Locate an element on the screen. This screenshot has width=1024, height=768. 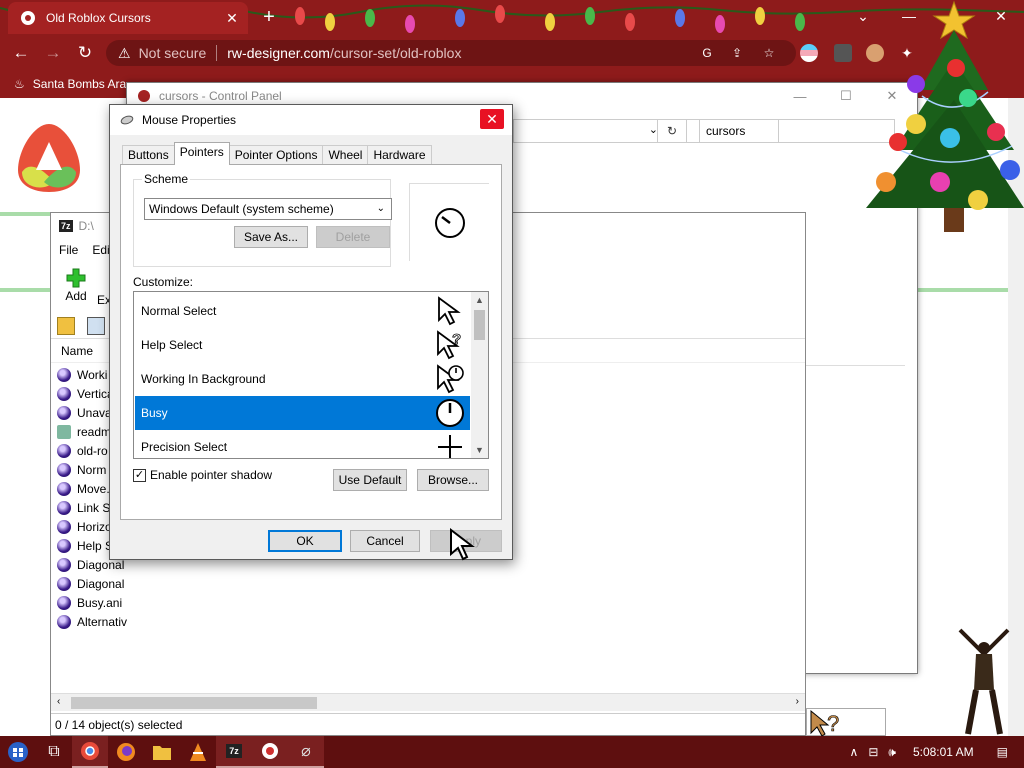
folder-up-icon is located at coordinates (66, 326).